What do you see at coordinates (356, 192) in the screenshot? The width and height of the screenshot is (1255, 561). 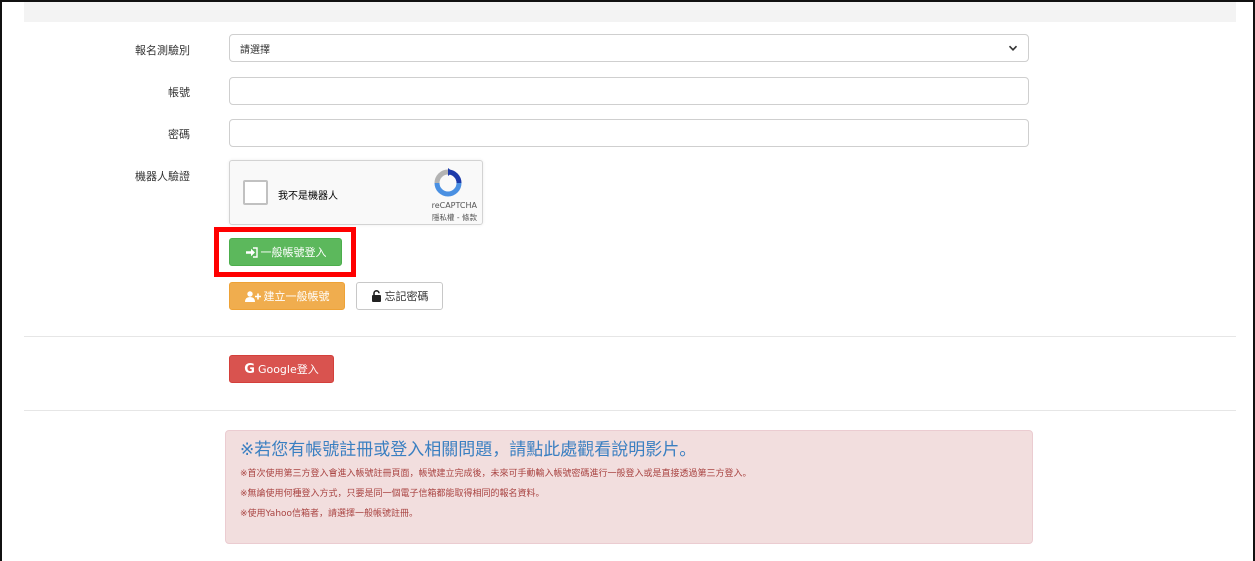 I see `recaptcha-widget: 我不是機器人 reCAPTCHA 隱私權 - 條款` at bounding box center [356, 192].